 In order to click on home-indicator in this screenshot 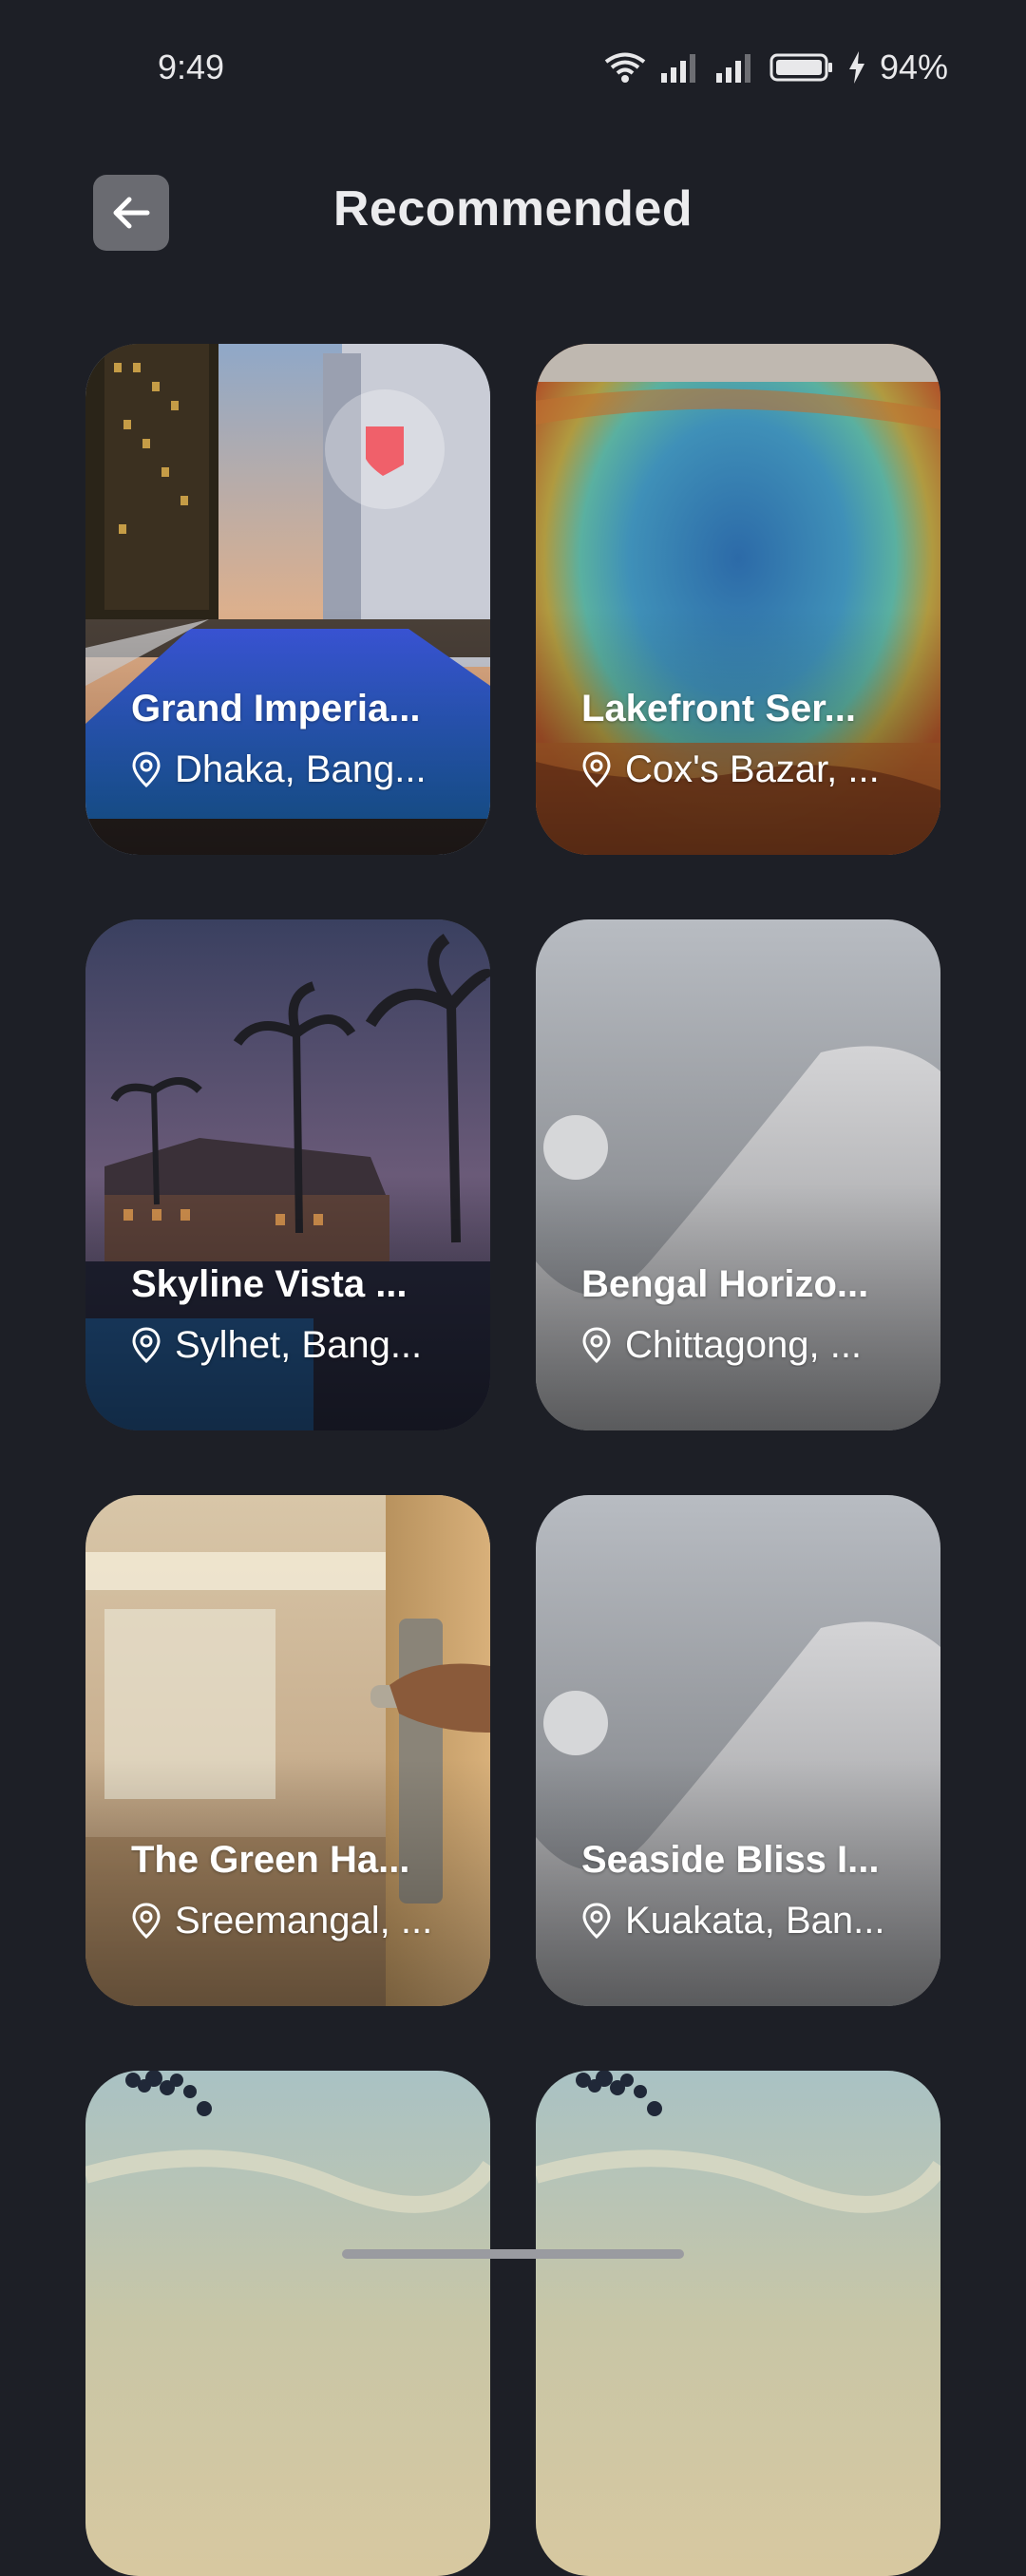, I will do `click(513, 2254)`.